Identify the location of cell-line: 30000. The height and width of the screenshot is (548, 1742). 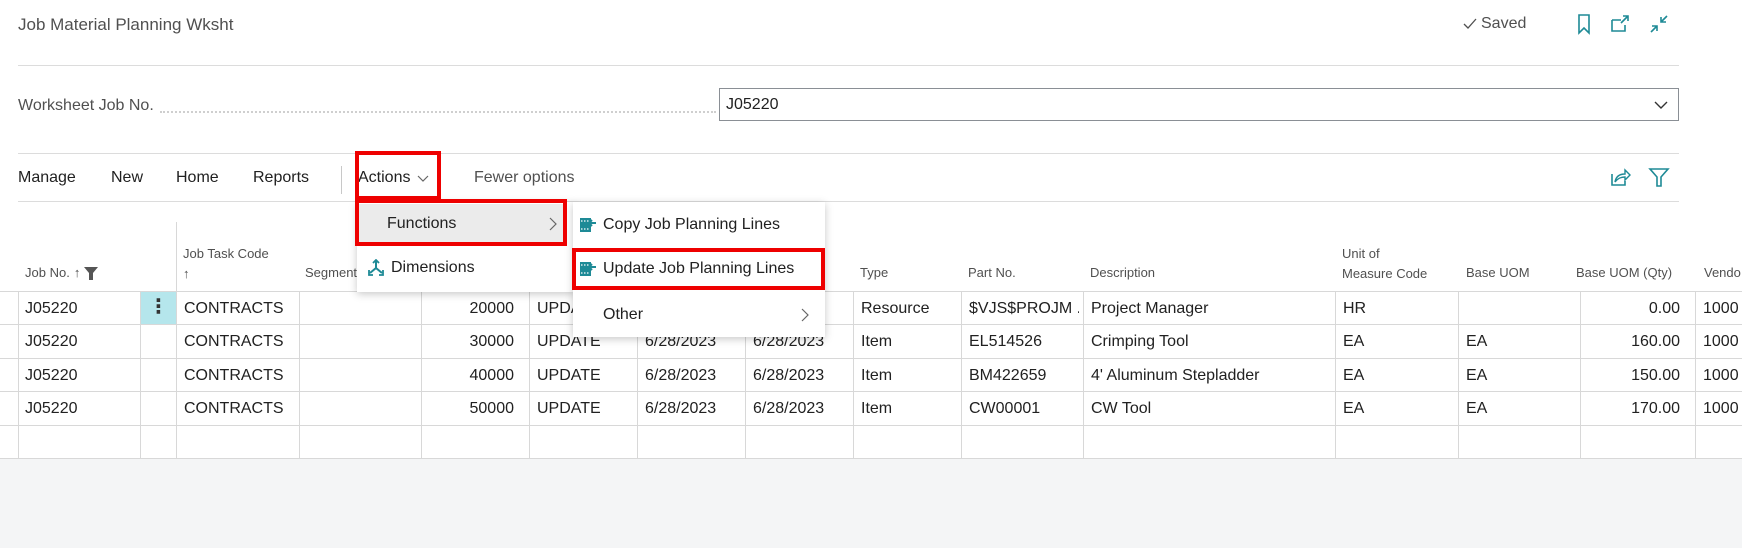
(468, 341).